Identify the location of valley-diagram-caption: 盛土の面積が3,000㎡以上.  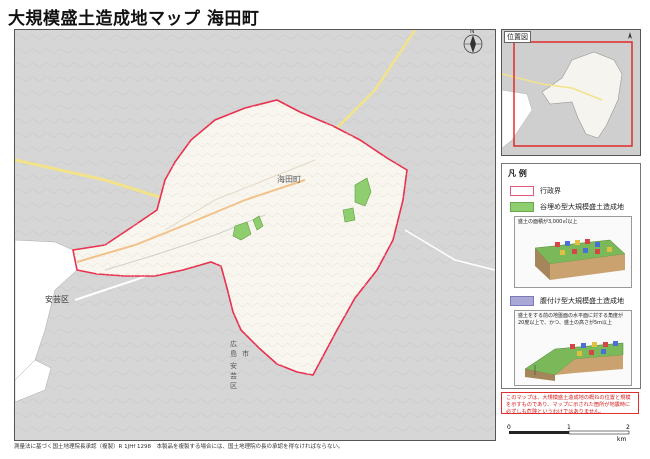
(548, 222).